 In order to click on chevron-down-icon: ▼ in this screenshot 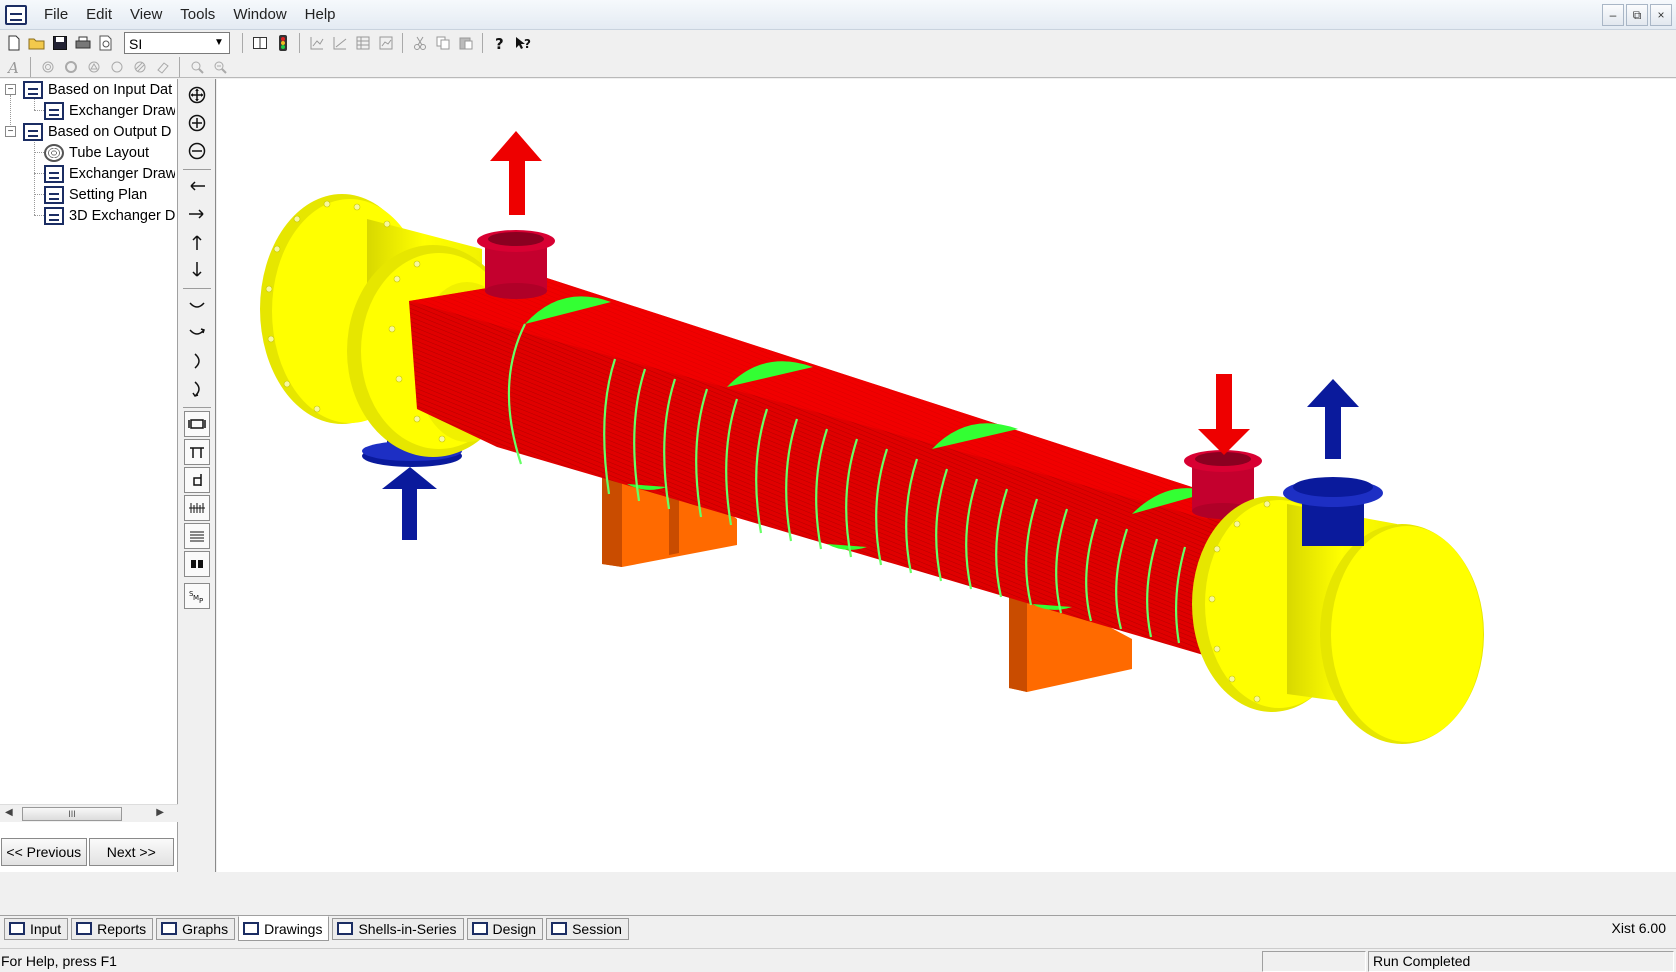, I will do `click(219, 43)`.